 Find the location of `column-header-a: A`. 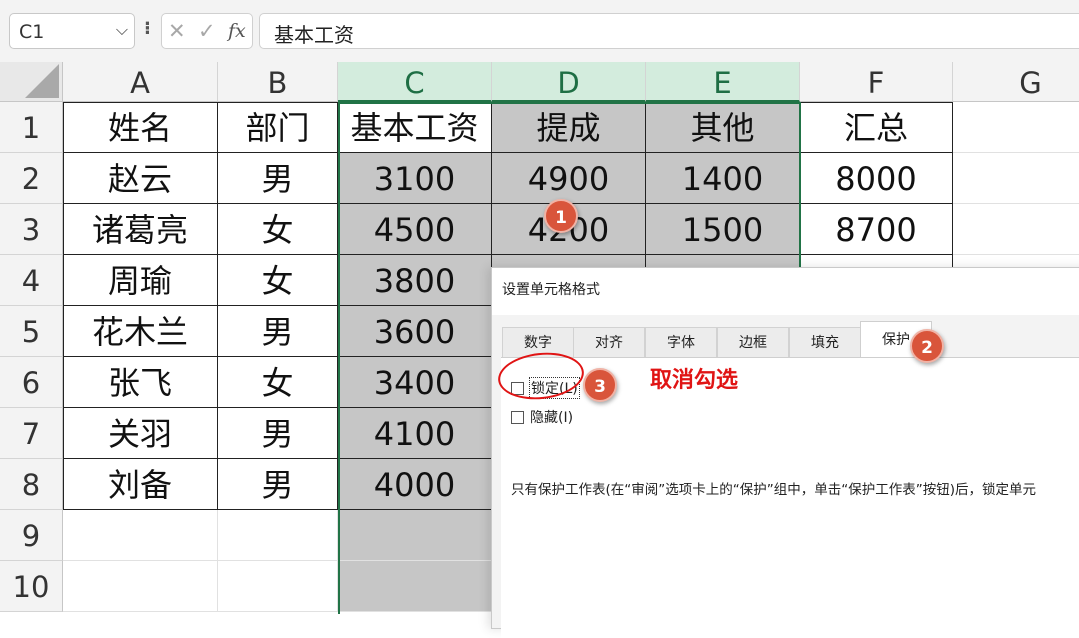

column-header-a: A is located at coordinates (140, 82).